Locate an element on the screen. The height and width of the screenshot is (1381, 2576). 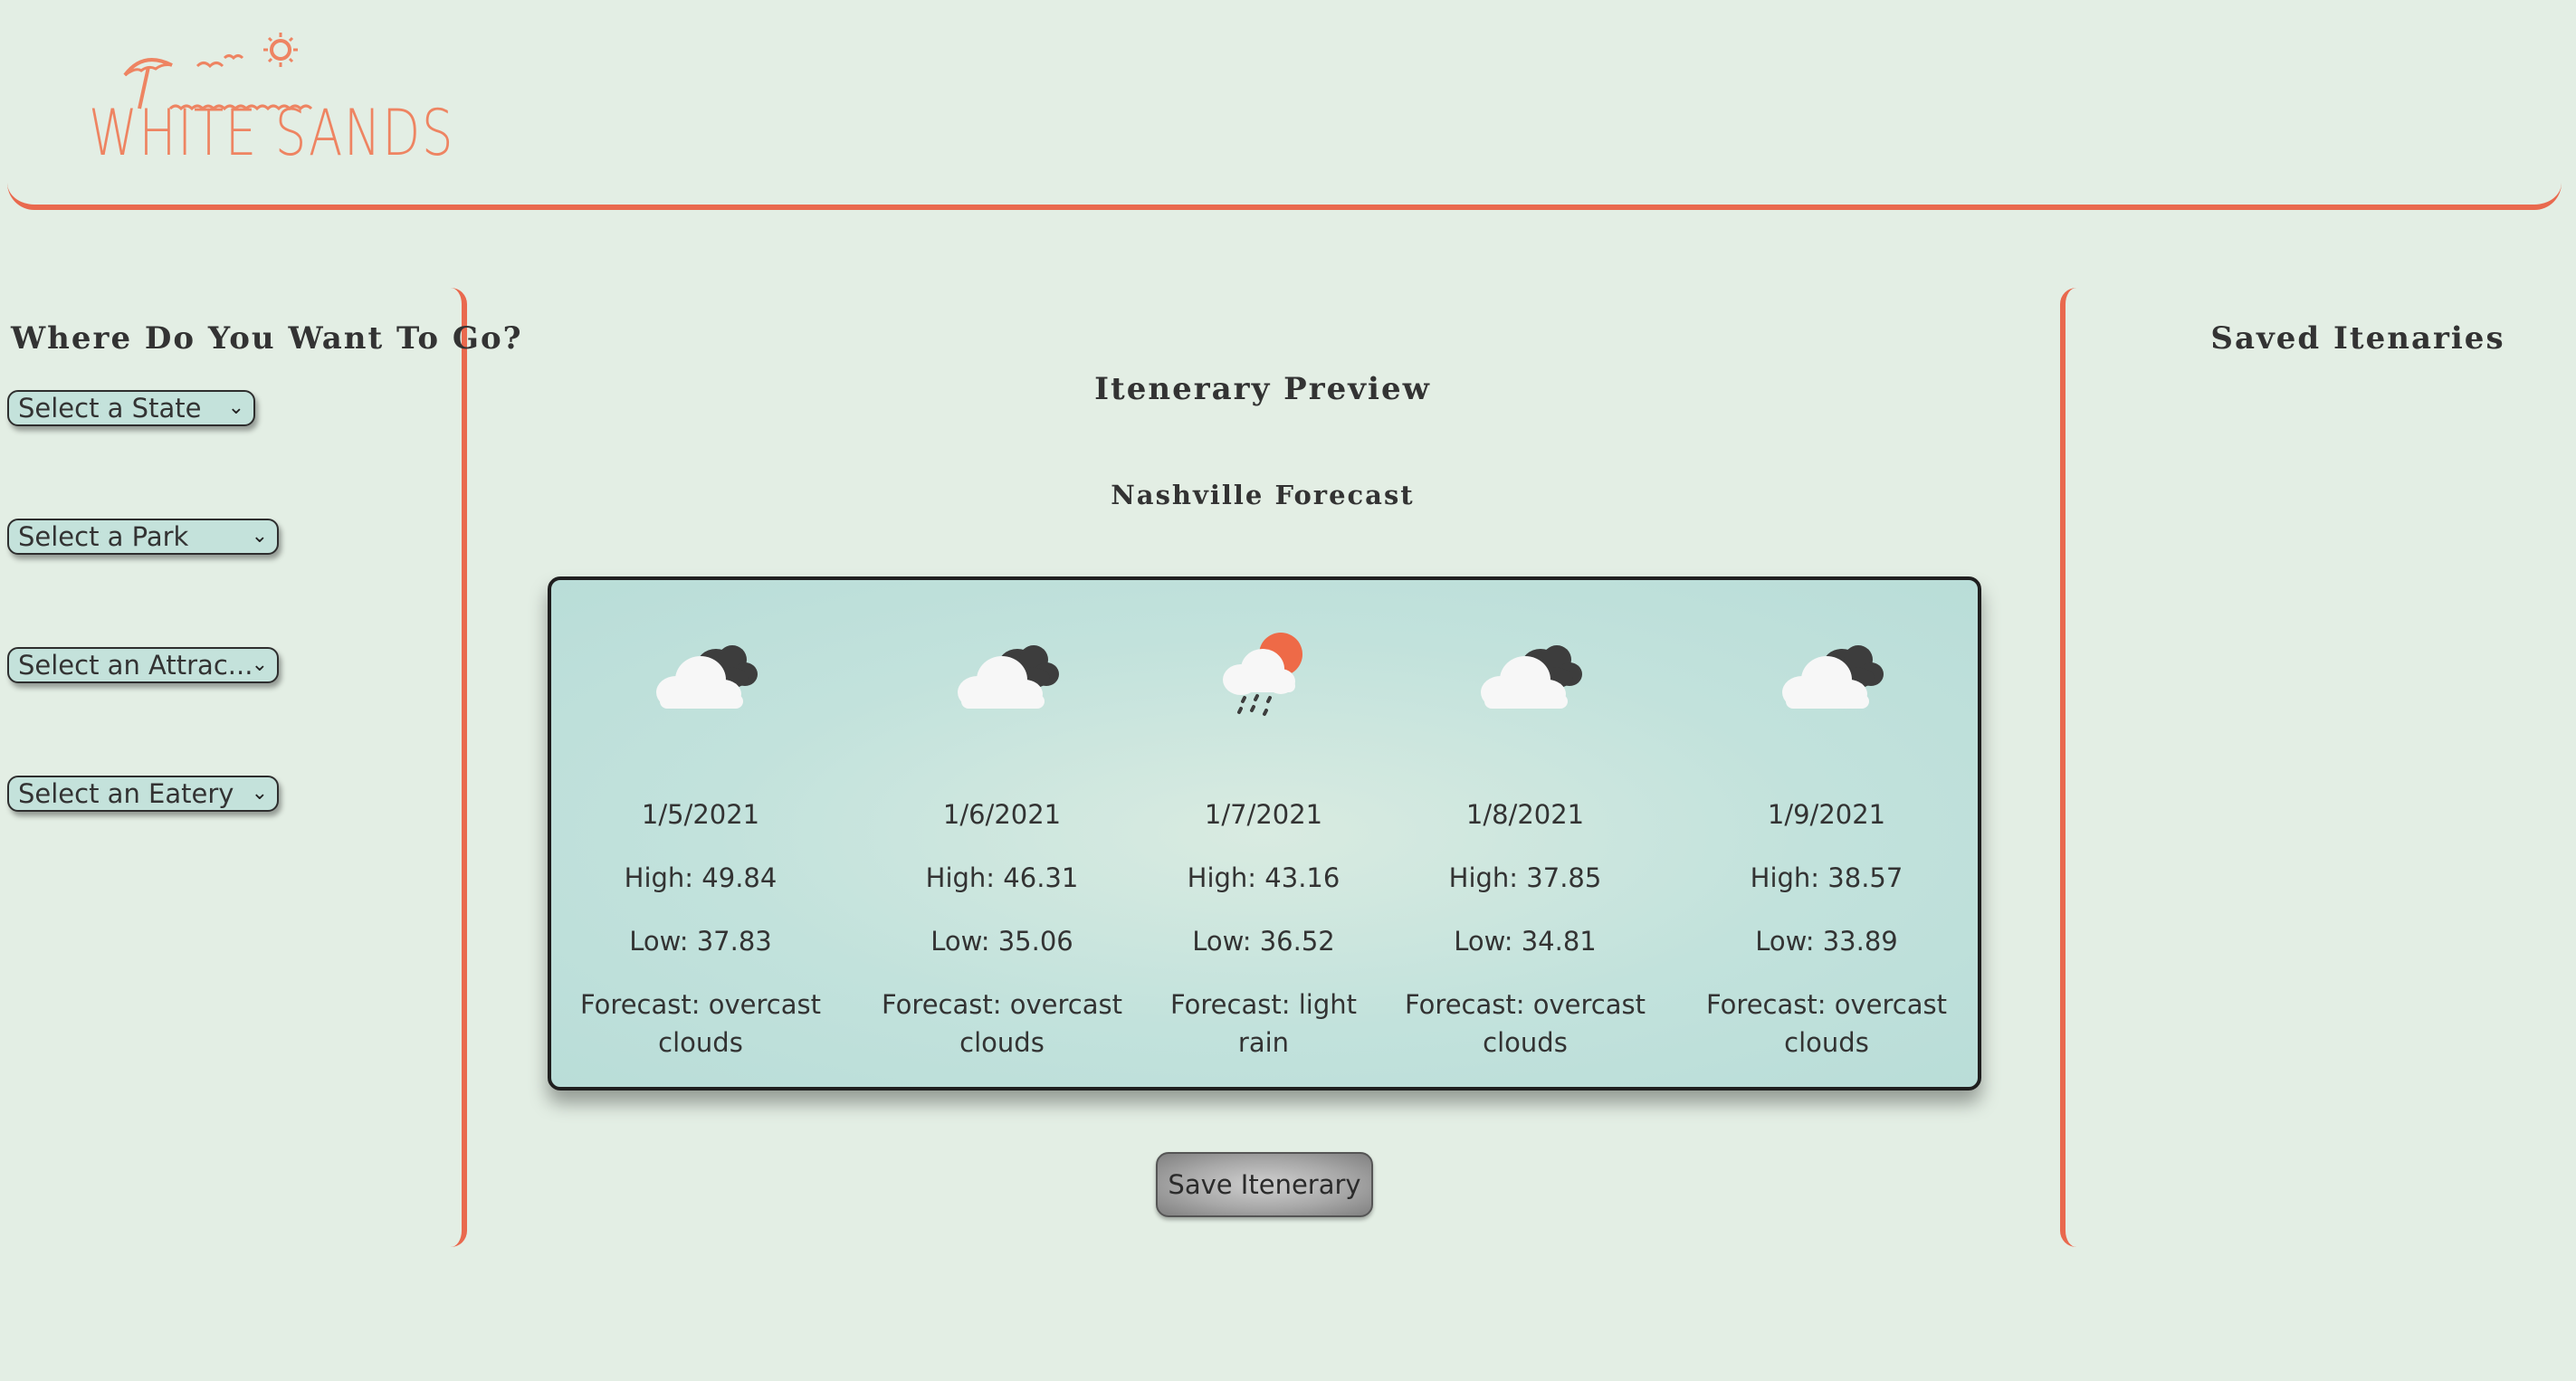
eatery-select: Select an Eatery ⌄ is located at coordinates (143, 794).